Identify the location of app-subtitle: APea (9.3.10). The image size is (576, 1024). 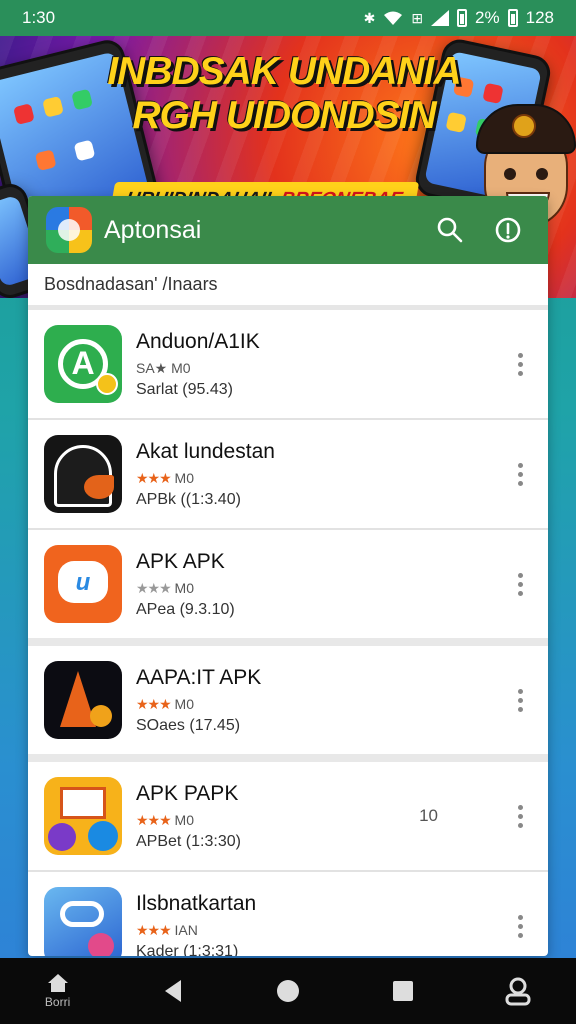
(185, 609).